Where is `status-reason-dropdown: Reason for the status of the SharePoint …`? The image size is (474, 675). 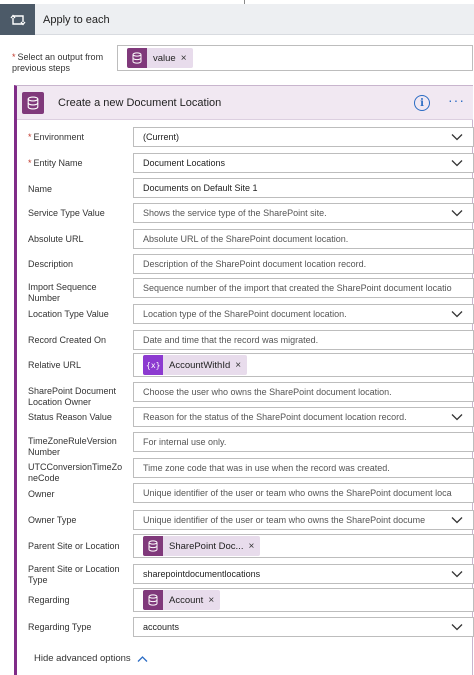
status-reason-dropdown: Reason for the status of the SharePoint … is located at coordinates (303, 417).